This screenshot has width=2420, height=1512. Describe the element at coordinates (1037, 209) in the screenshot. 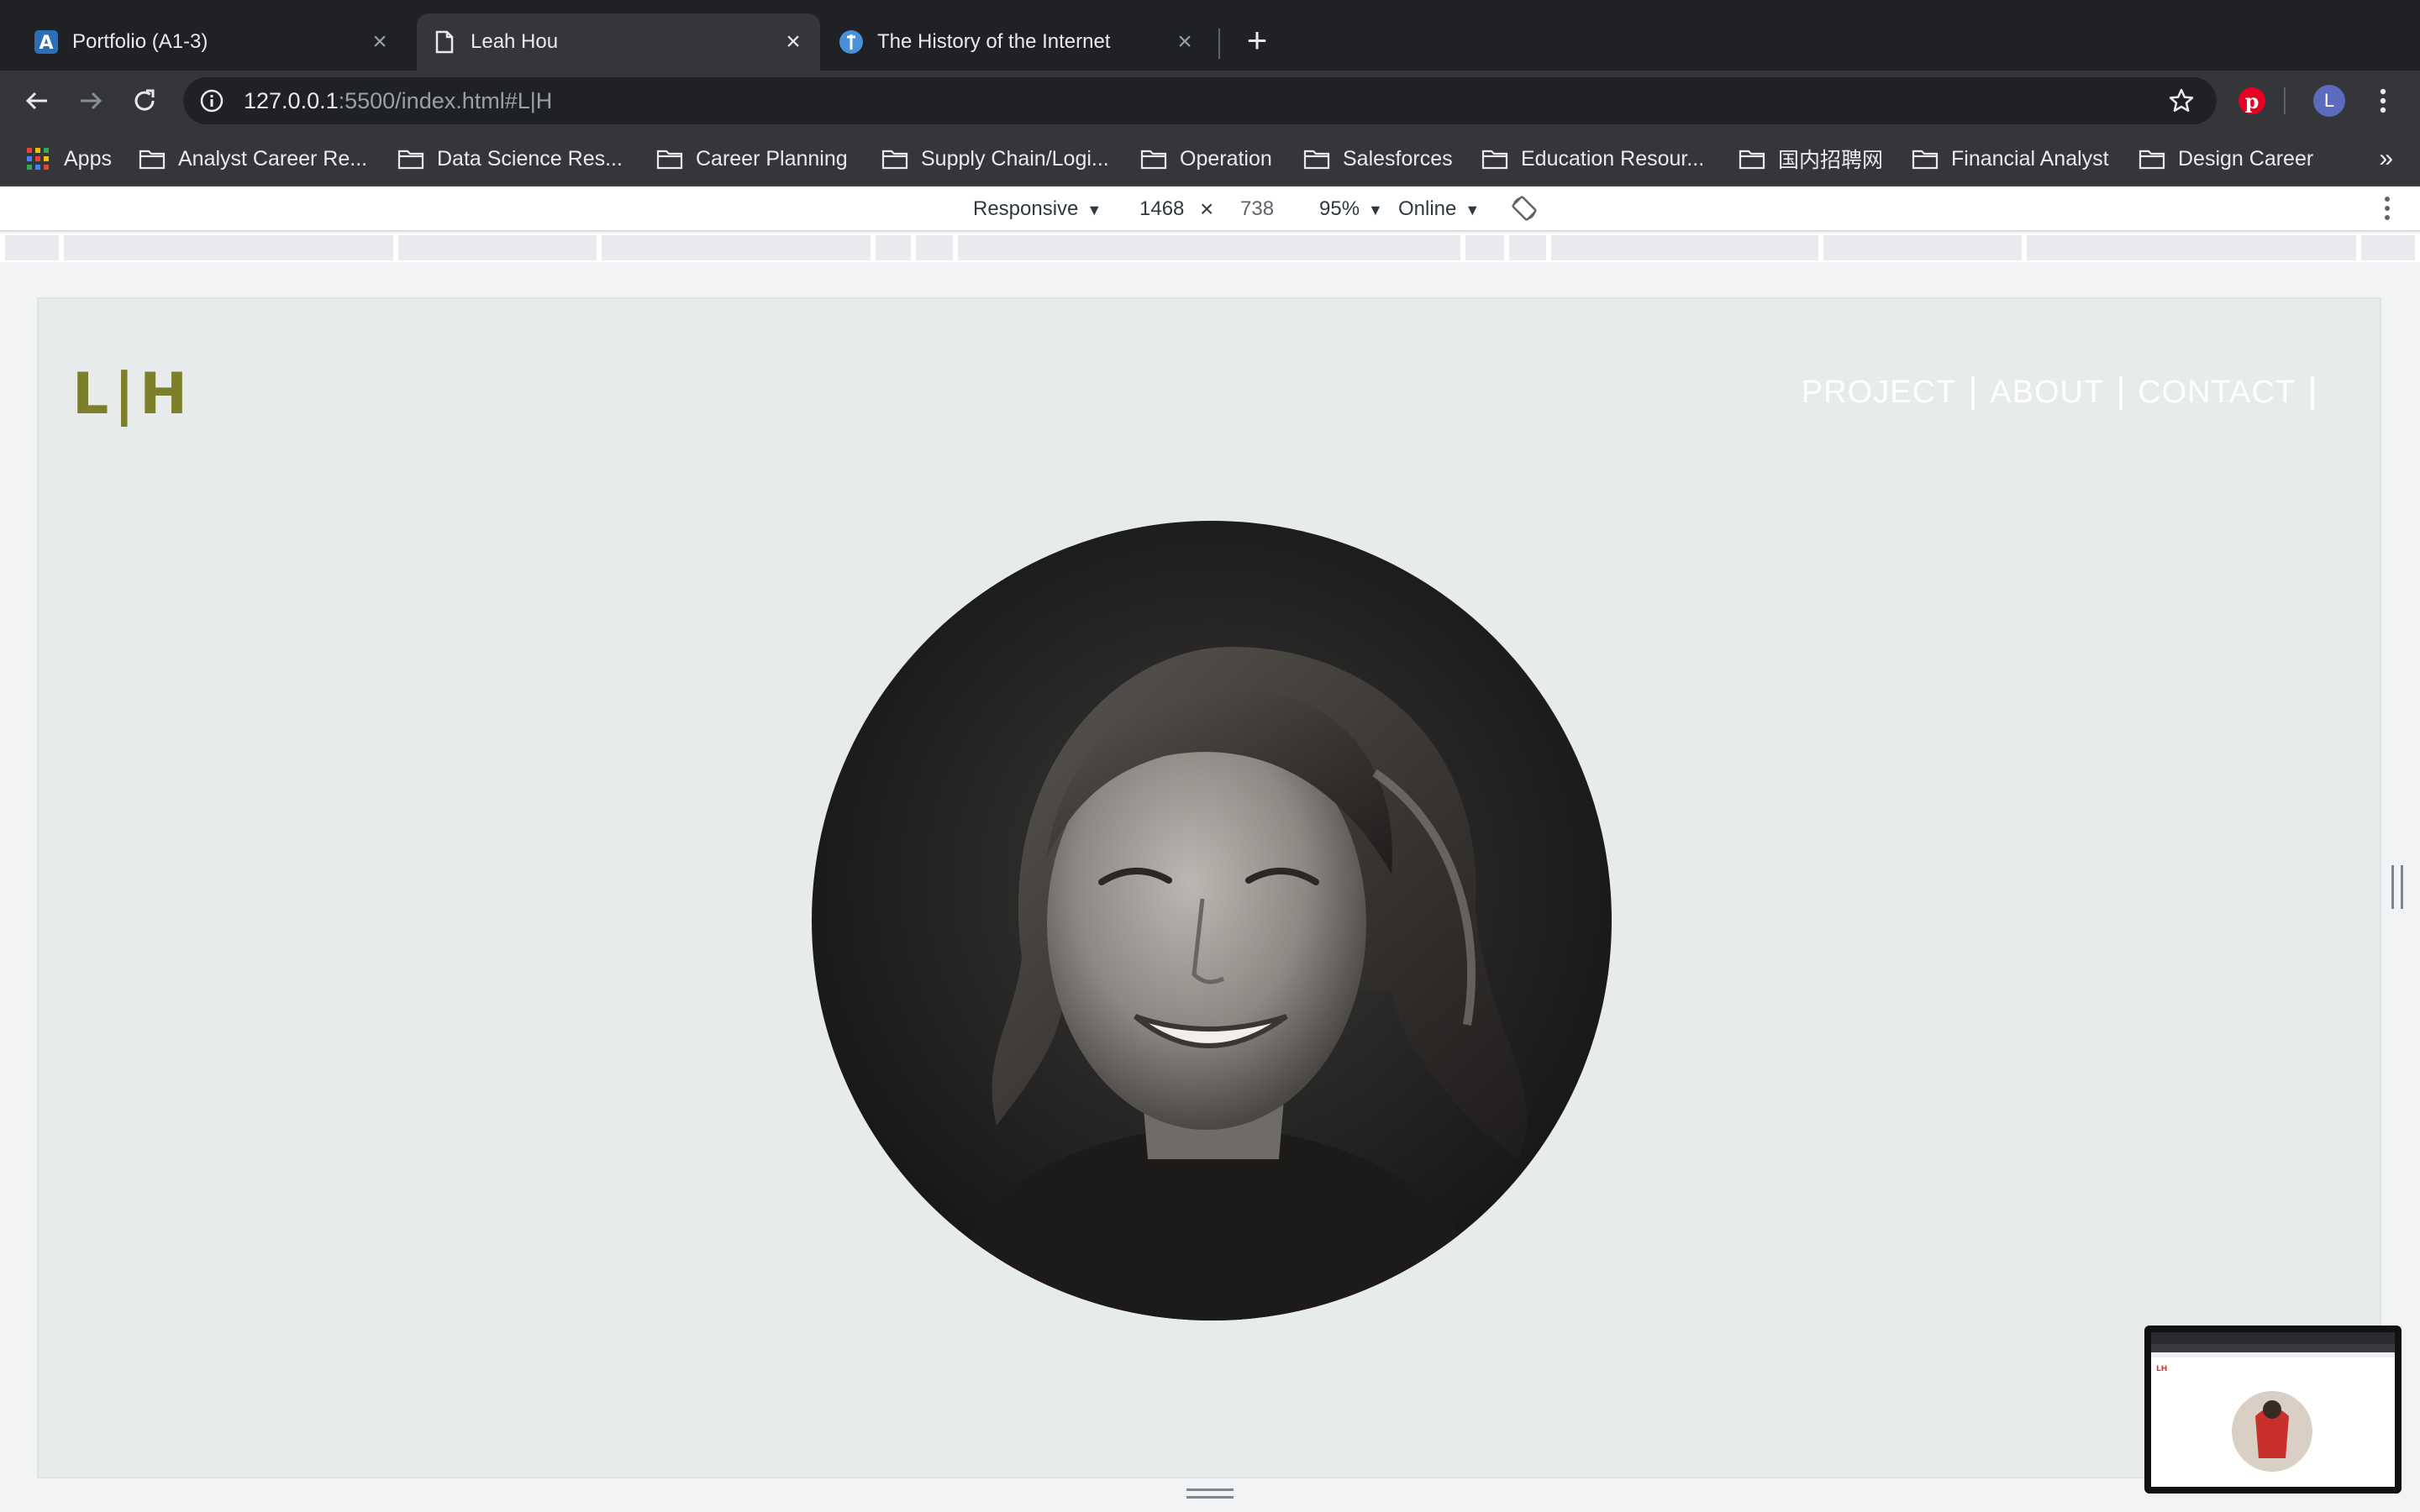

I see `device-select: Responsive ▼` at that location.